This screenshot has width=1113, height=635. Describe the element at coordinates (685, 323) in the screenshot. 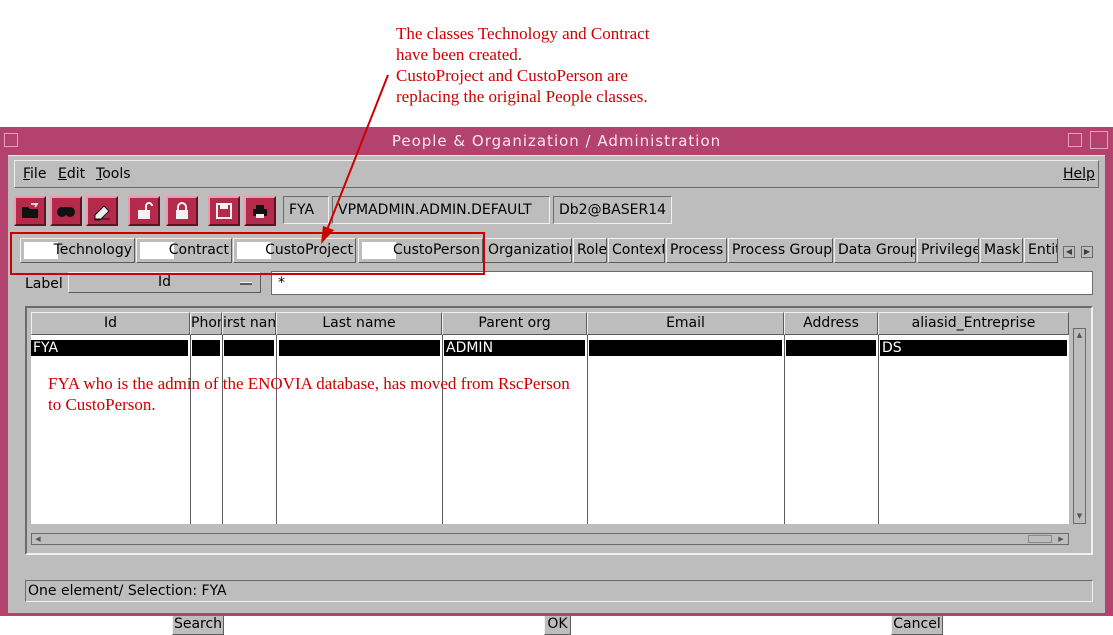

I see `header-email: Email` at that location.